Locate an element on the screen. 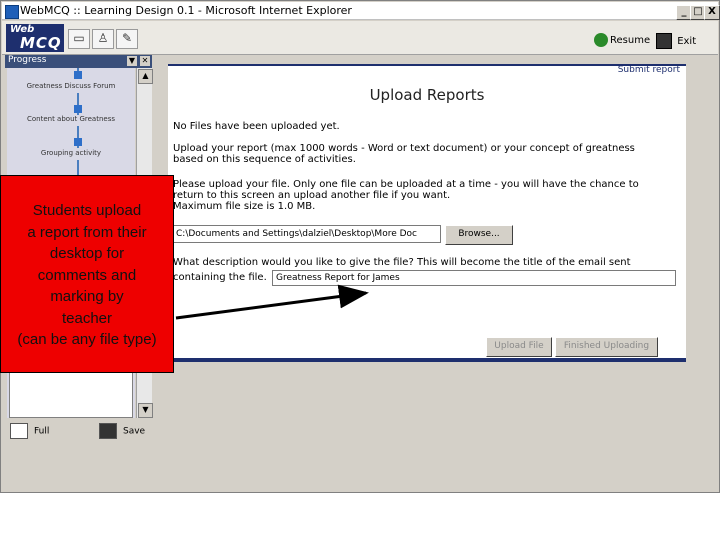 The width and height of the screenshot is (720, 540). annotation-line: a report from their is located at coordinates (87, 232).